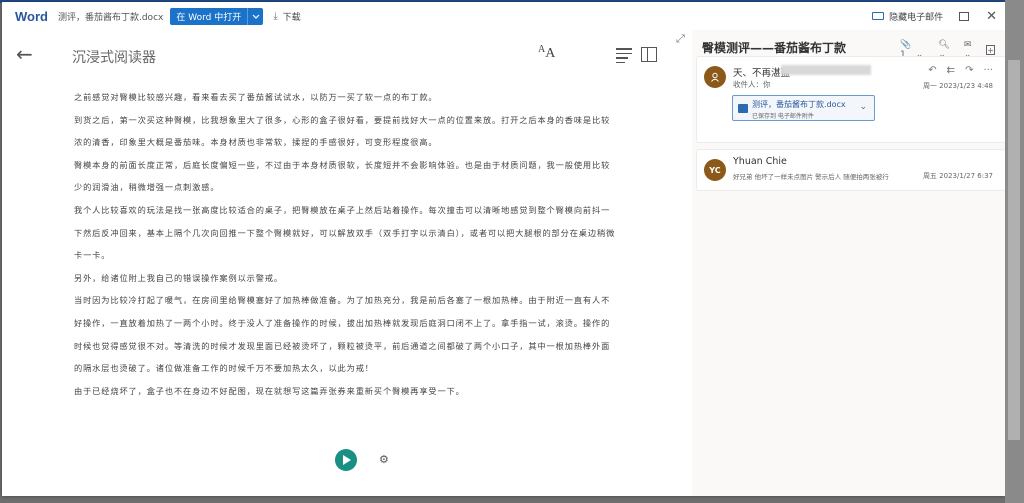 The image size is (1024, 503). I want to click on download-button: ⤓ 下载, so click(286, 16).